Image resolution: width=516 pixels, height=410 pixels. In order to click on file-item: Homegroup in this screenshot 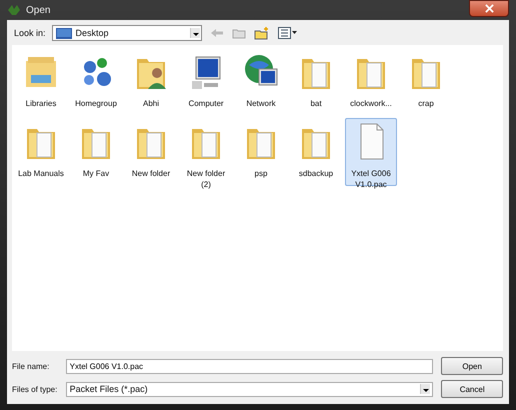, I will do `click(96, 82)`.